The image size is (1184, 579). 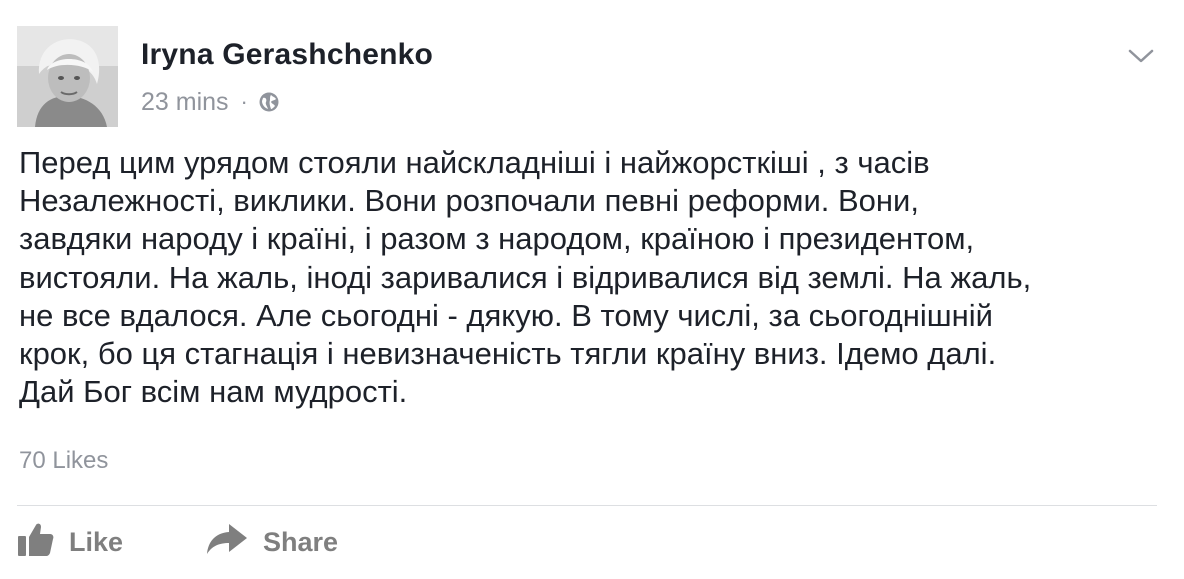 What do you see at coordinates (587, 505) in the screenshot?
I see `divider` at bounding box center [587, 505].